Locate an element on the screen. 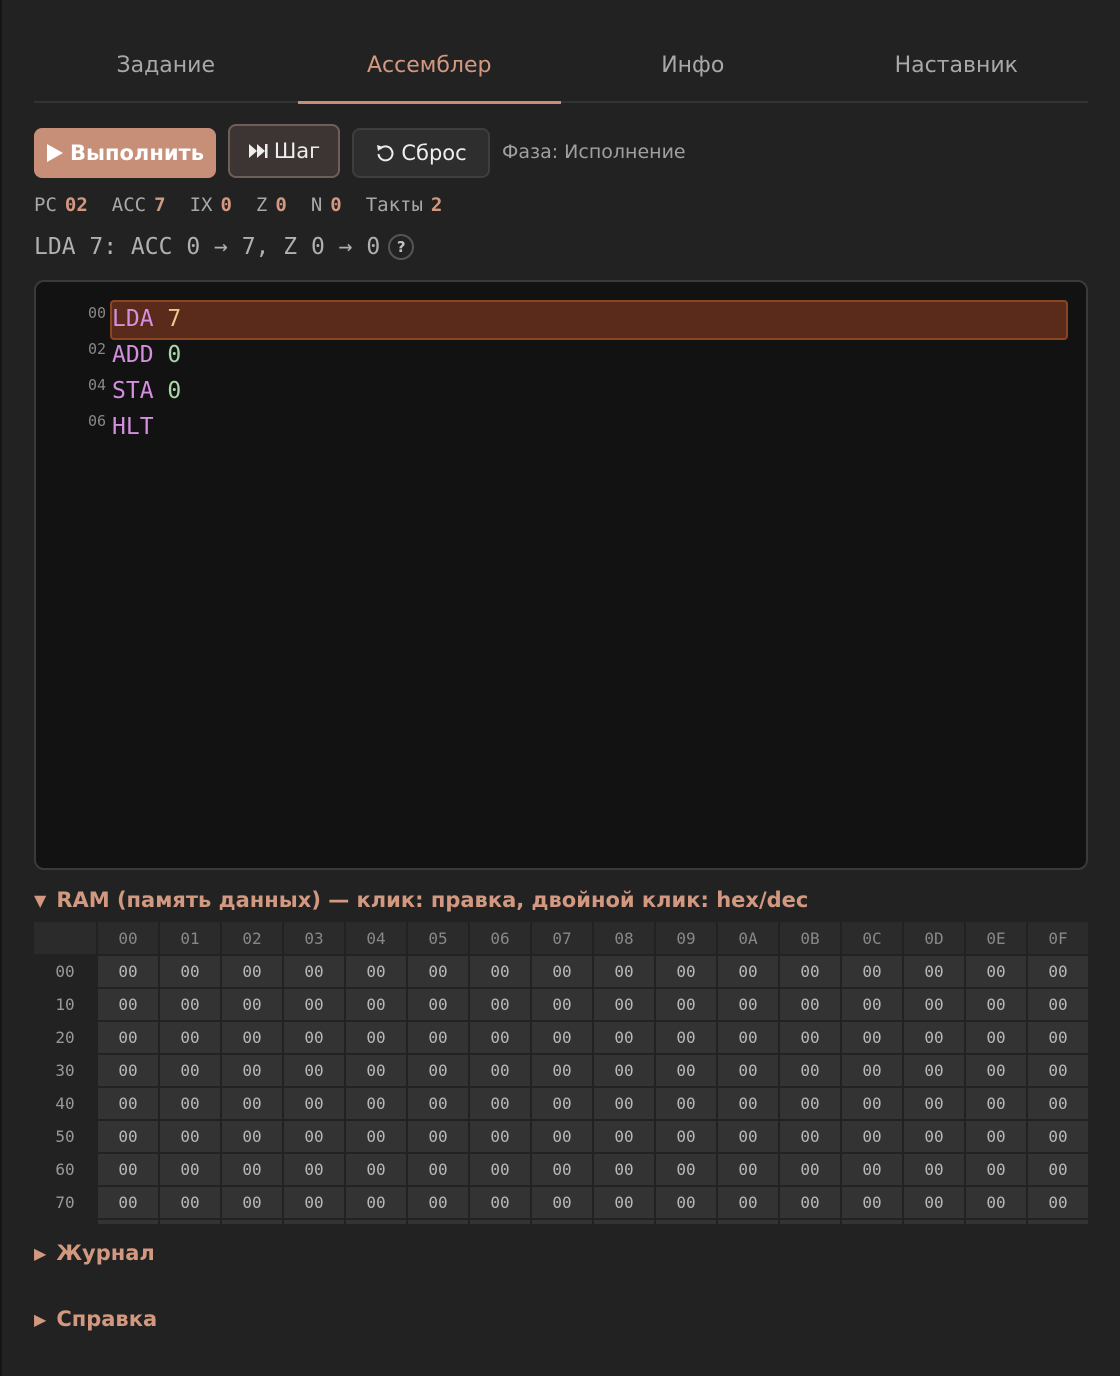 Image resolution: width=1120 pixels, height=1376 pixels. tab-mentor: Наставник is located at coordinates (957, 65).